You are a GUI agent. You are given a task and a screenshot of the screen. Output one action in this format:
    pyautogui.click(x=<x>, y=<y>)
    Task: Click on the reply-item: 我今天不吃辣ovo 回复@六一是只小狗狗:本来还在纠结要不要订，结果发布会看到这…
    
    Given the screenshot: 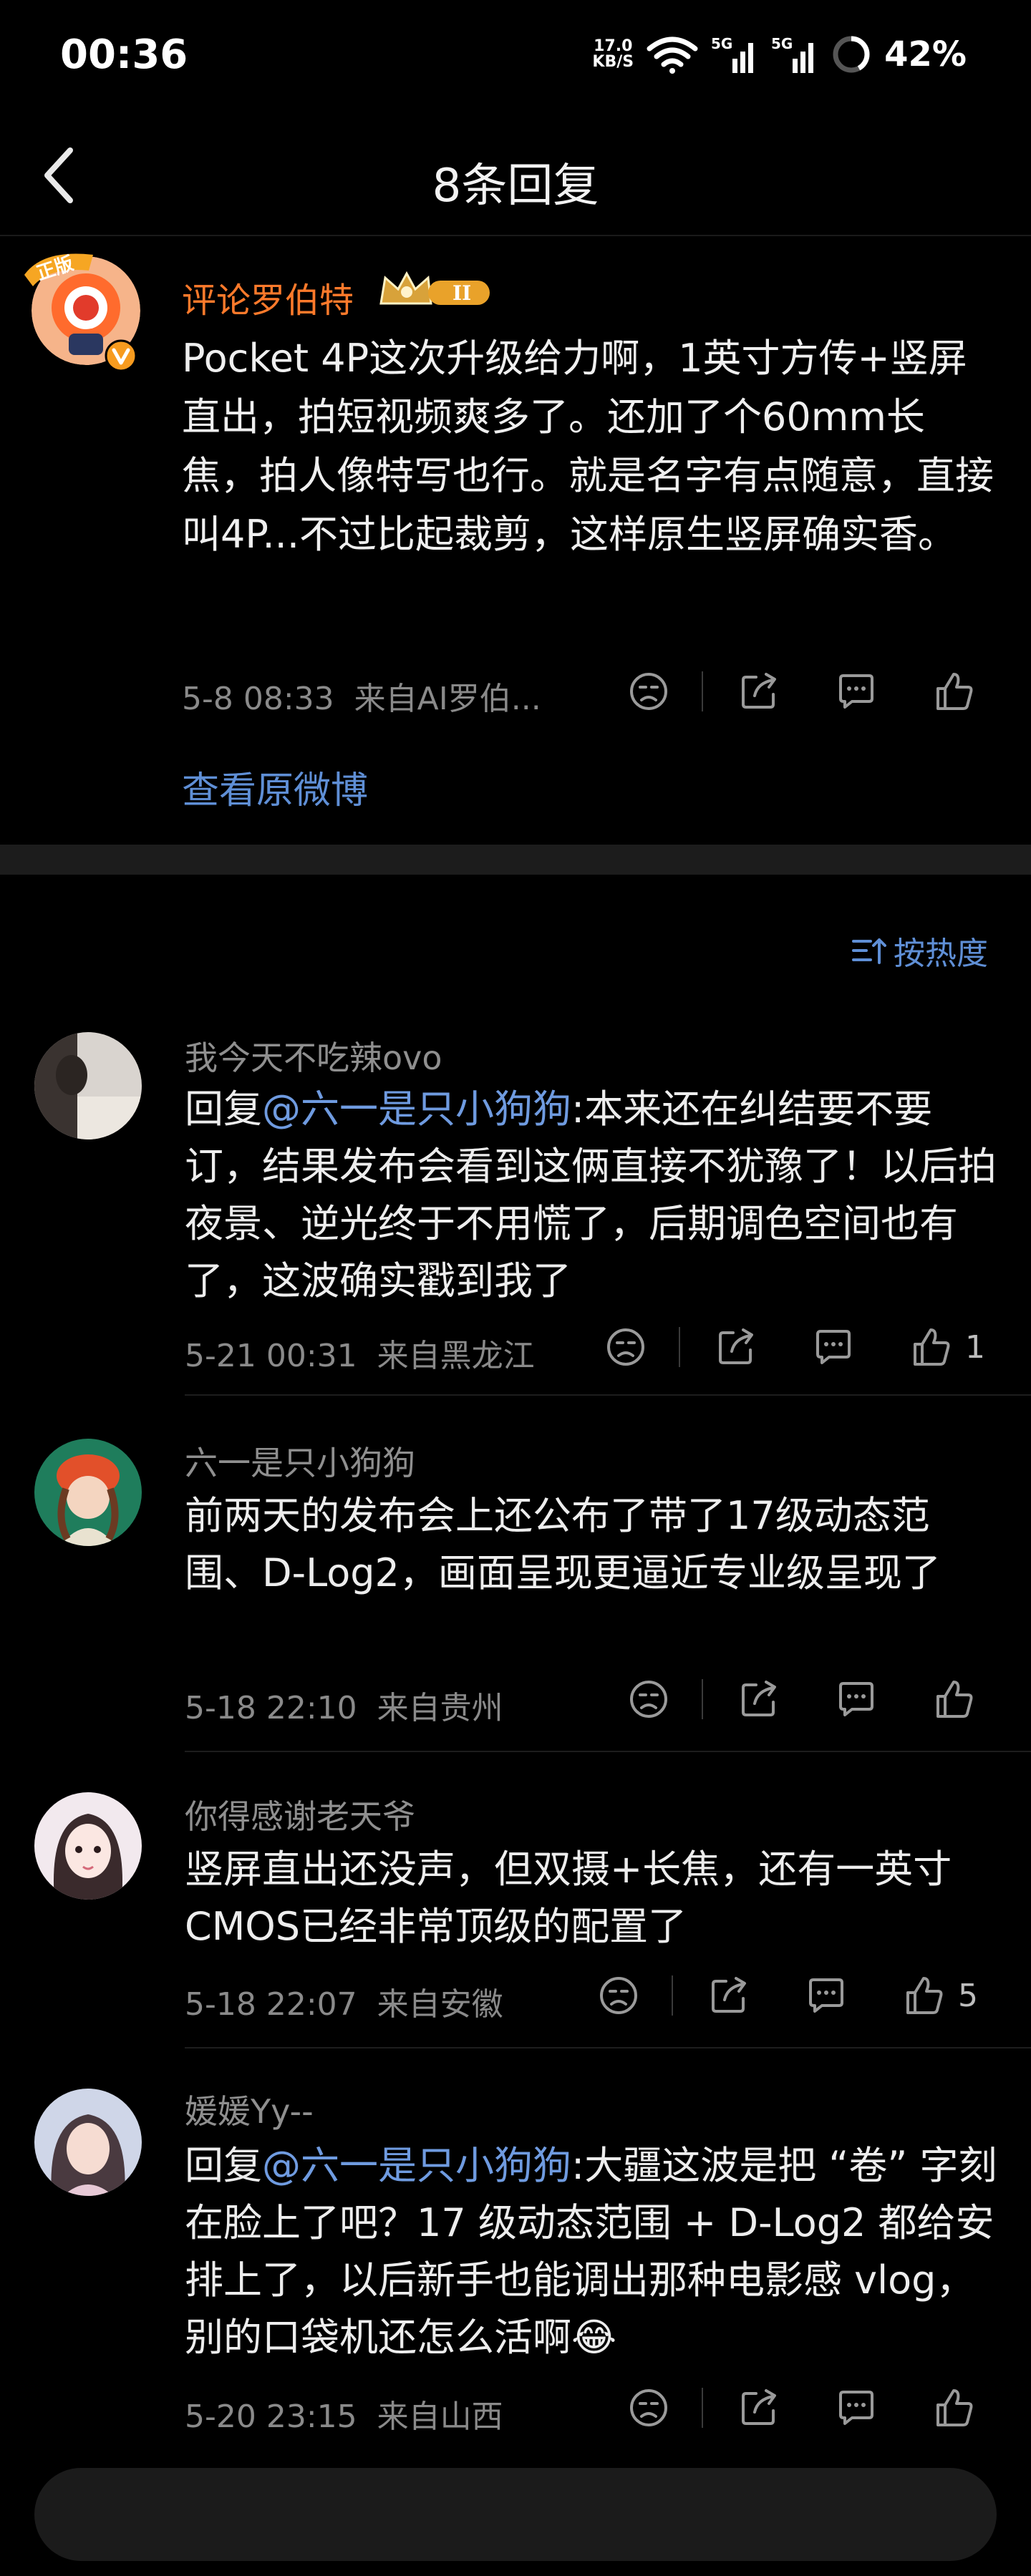 What is the action you would take?
    pyautogui.click(x=516, y=1210)
    